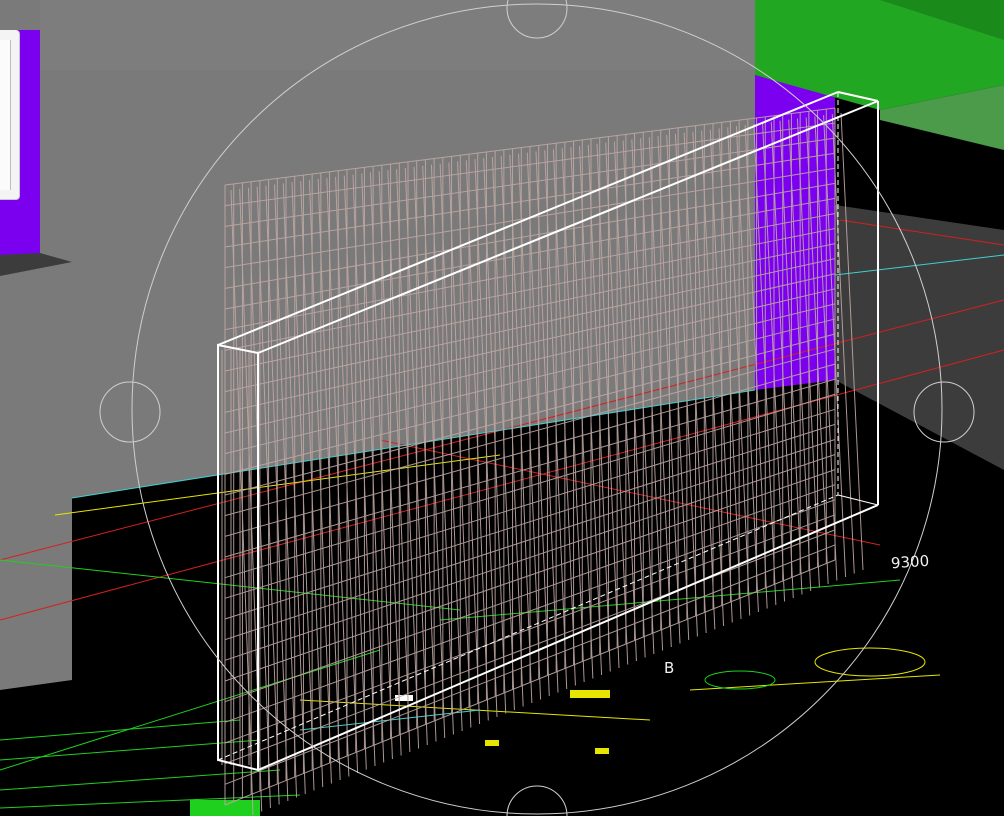  What do you see at coordinates (5, 115) in the screenshot?
I see `panel-inner` at bounding box center [5, 115].